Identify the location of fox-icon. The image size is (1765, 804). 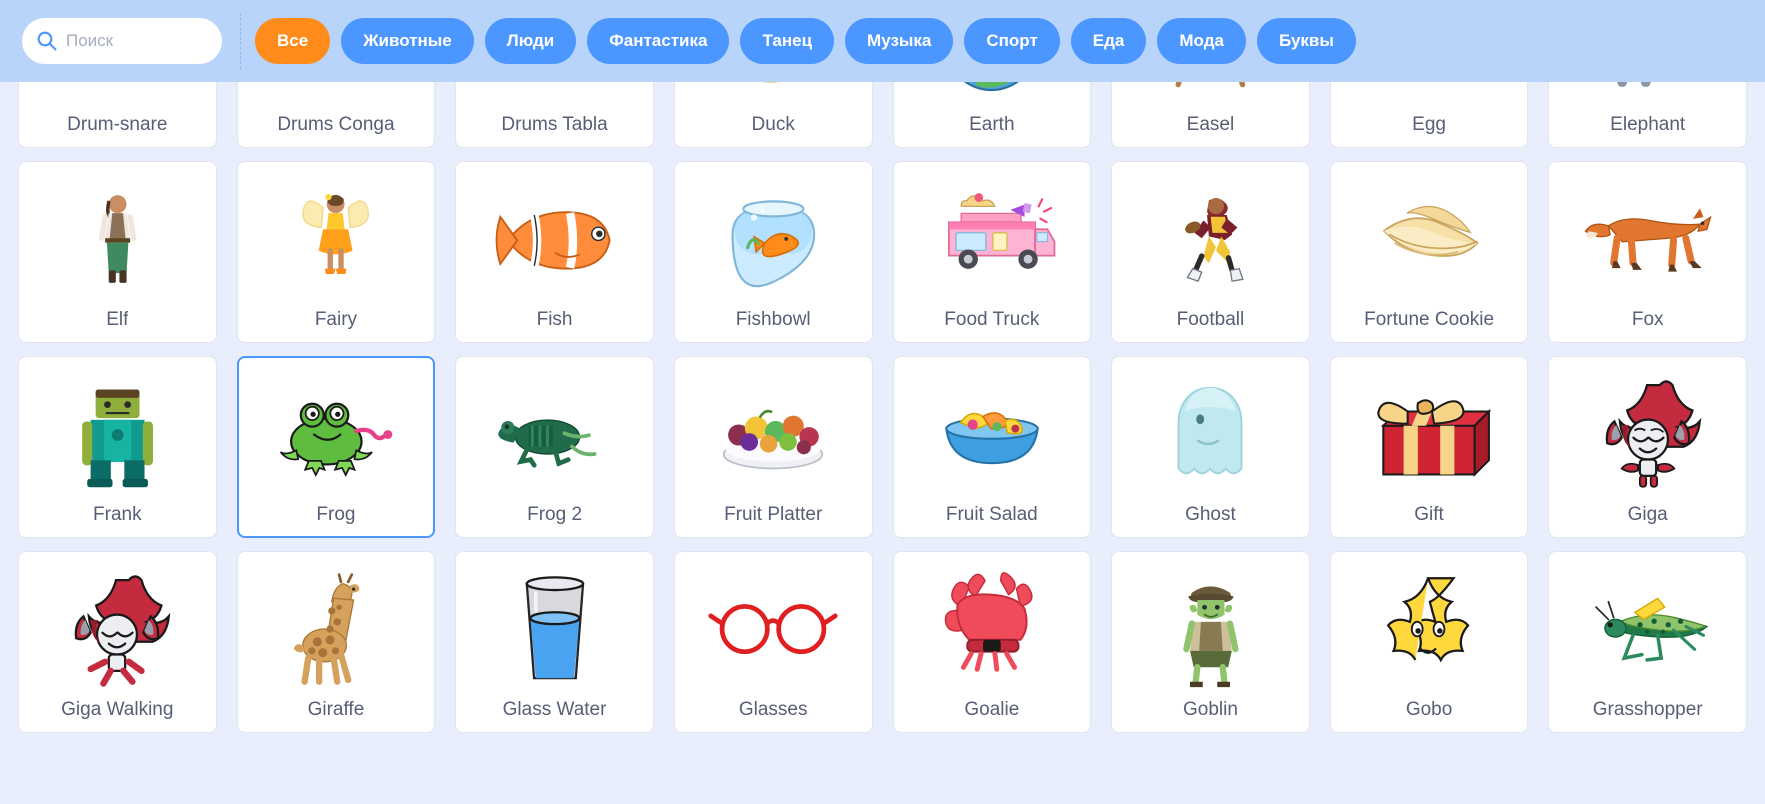
(1647, 240).